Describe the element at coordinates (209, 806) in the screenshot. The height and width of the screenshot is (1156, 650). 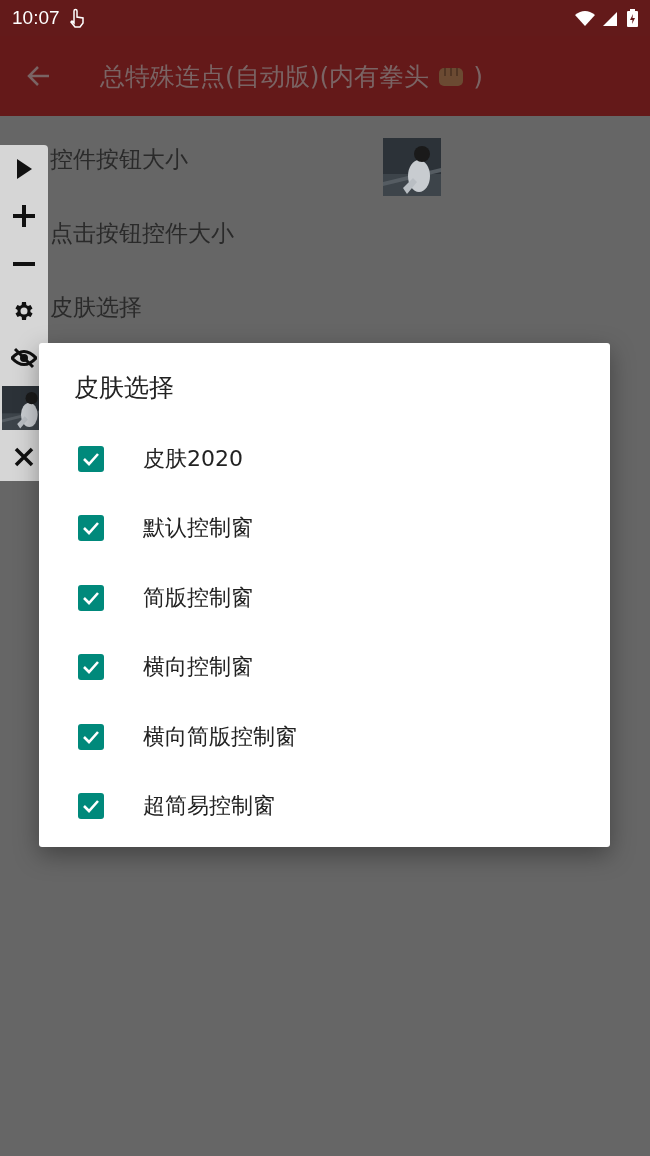
I see `option-label: 超简易控制窗` at that location.